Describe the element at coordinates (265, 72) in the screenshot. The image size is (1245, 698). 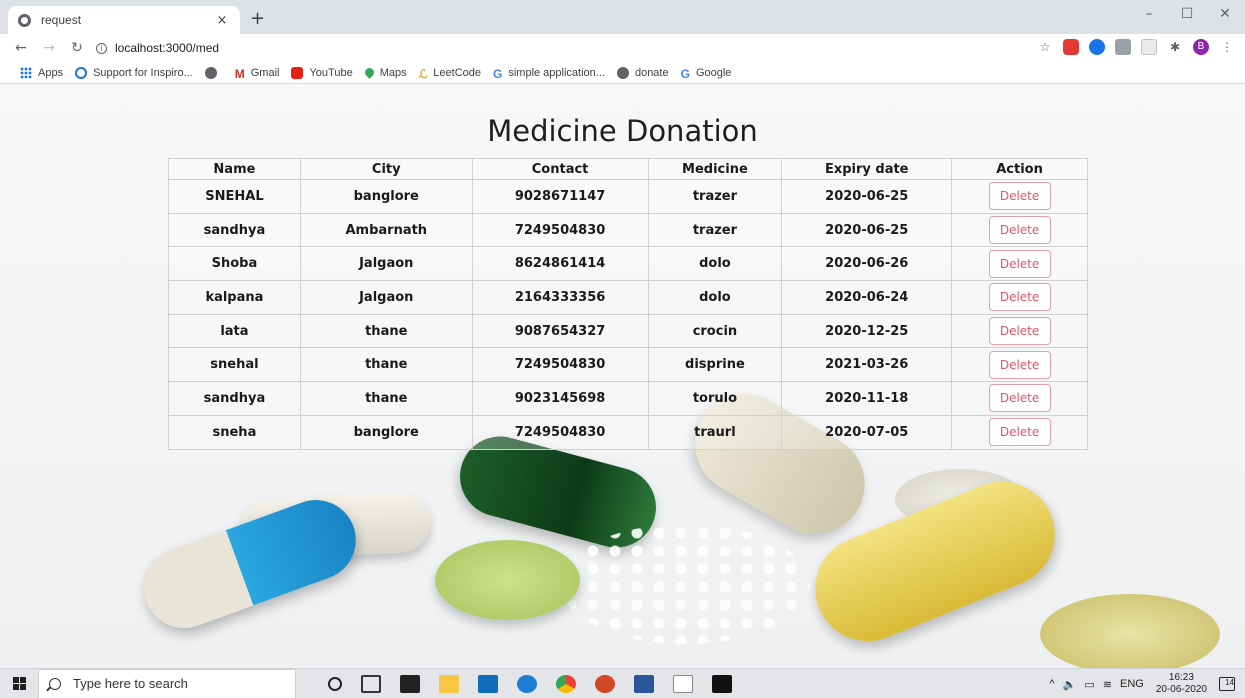
I see `bookmark-label: Gmail` at that location.